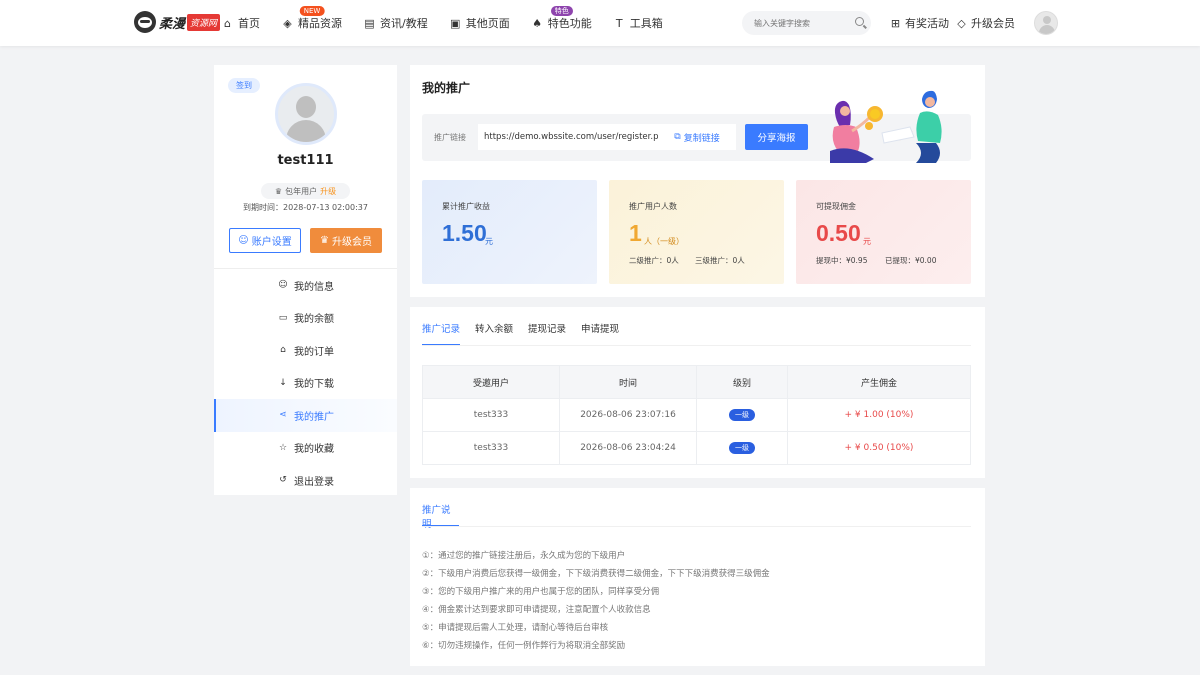 The height and width of the screenshot is (675, 1200). I want to click on promo-link-field, so click(568, 137).